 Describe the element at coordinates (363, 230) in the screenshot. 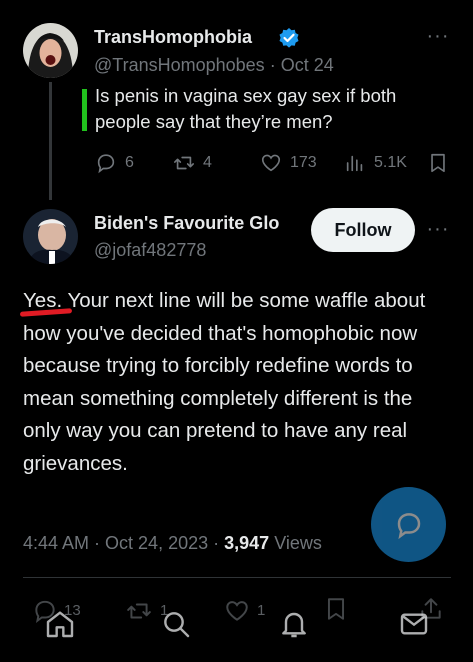

I see `follow-button: Follow` at that location.